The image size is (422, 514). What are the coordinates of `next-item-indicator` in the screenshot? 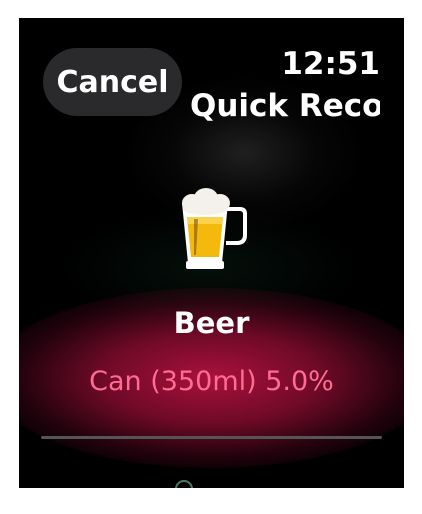 It's located at (184, 484).